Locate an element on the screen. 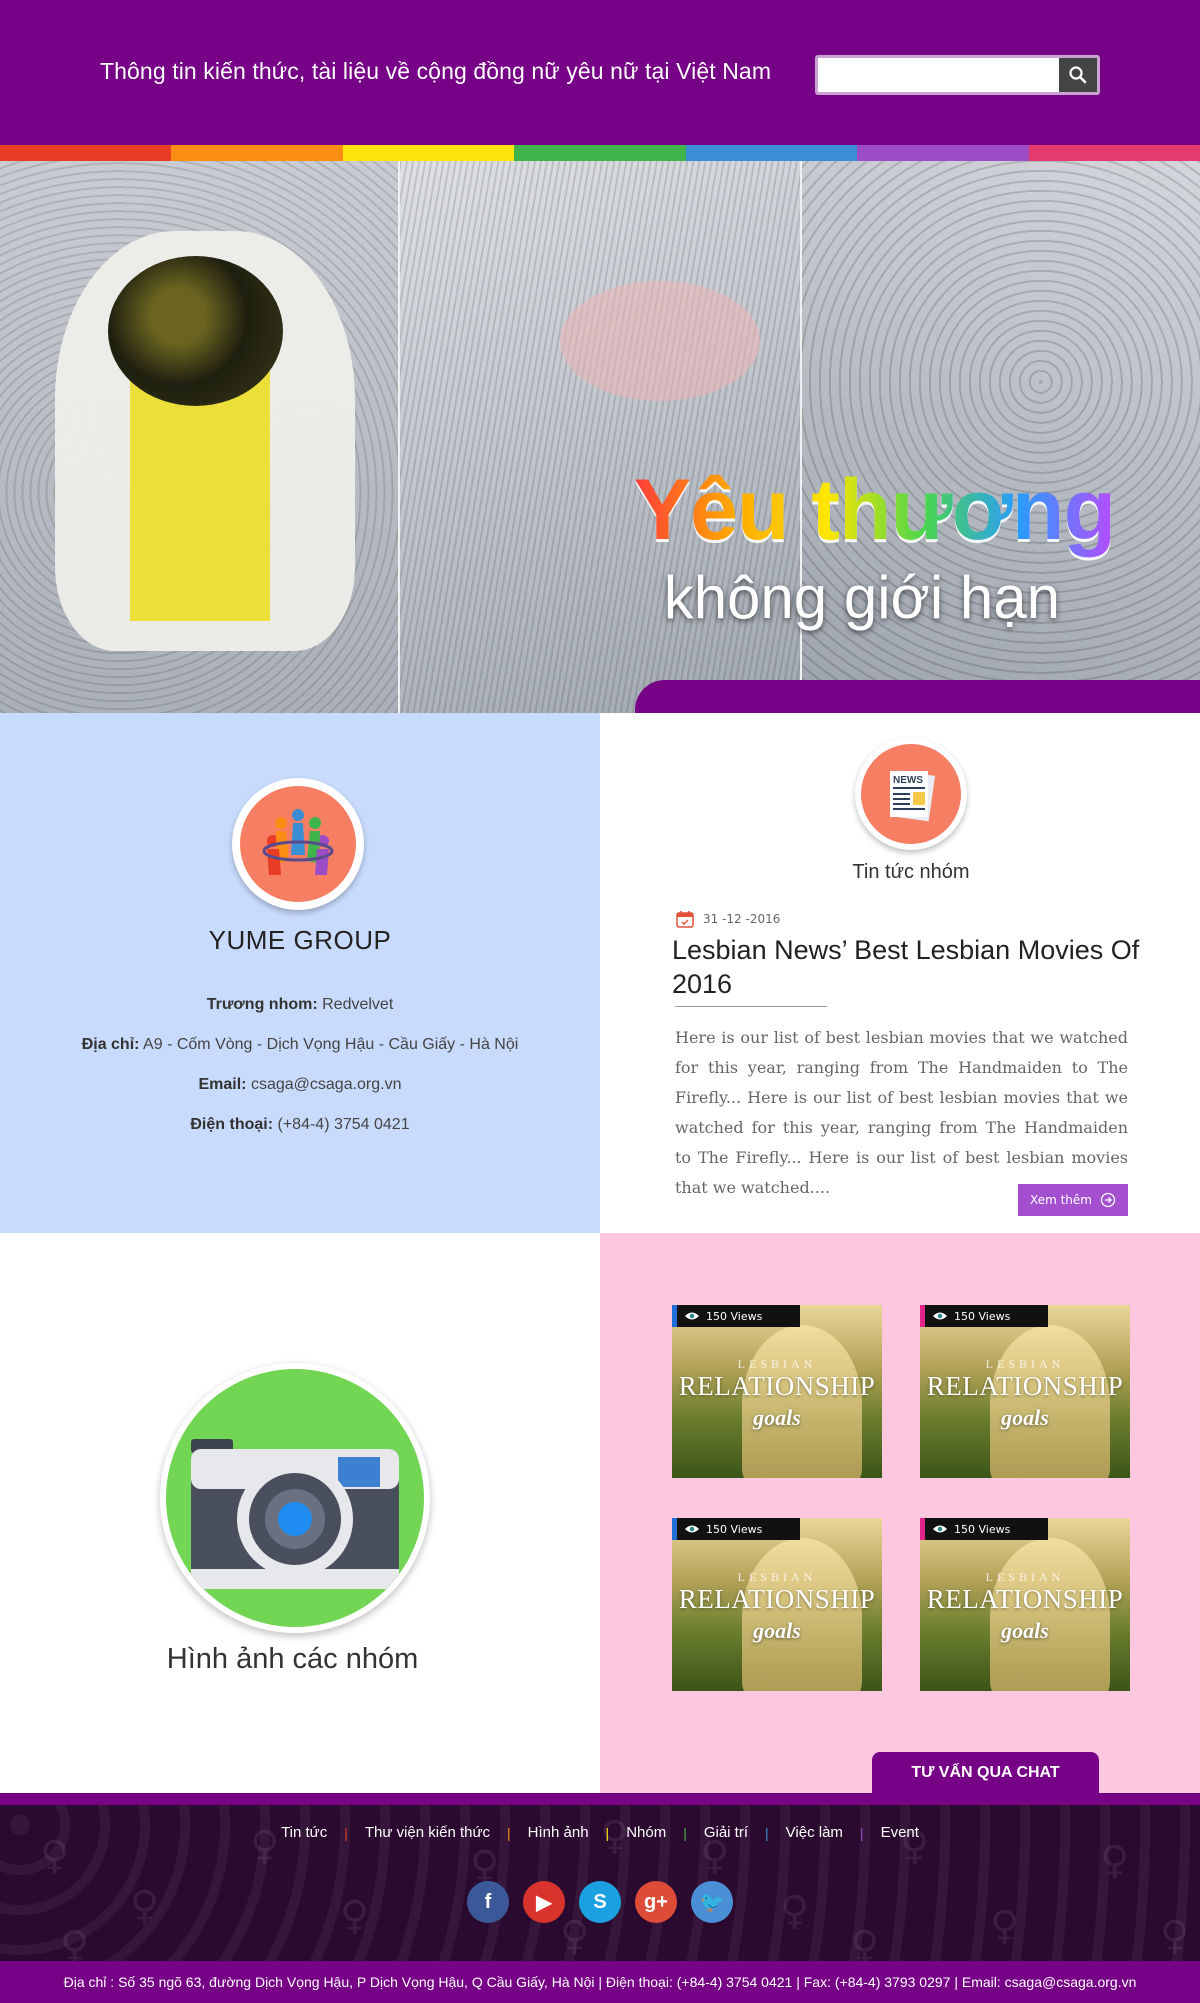  search-icon is located at coordinates (1078, 75).